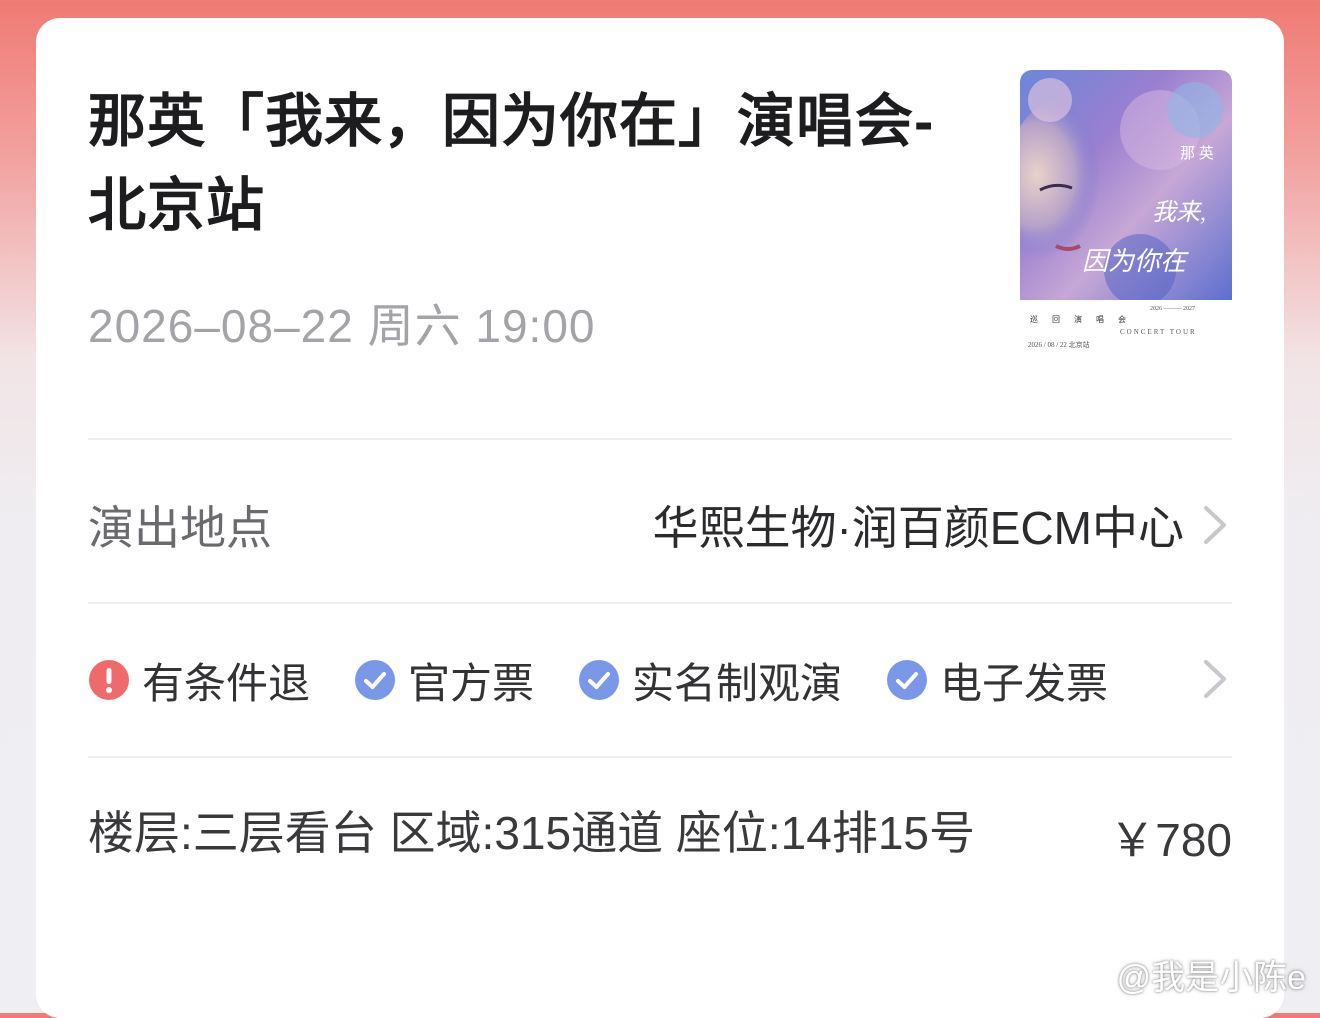  Describe the element at coordinates (1172, 309) in the screenshot. I see `poster-years: 2026 ——— 2027` at that location.